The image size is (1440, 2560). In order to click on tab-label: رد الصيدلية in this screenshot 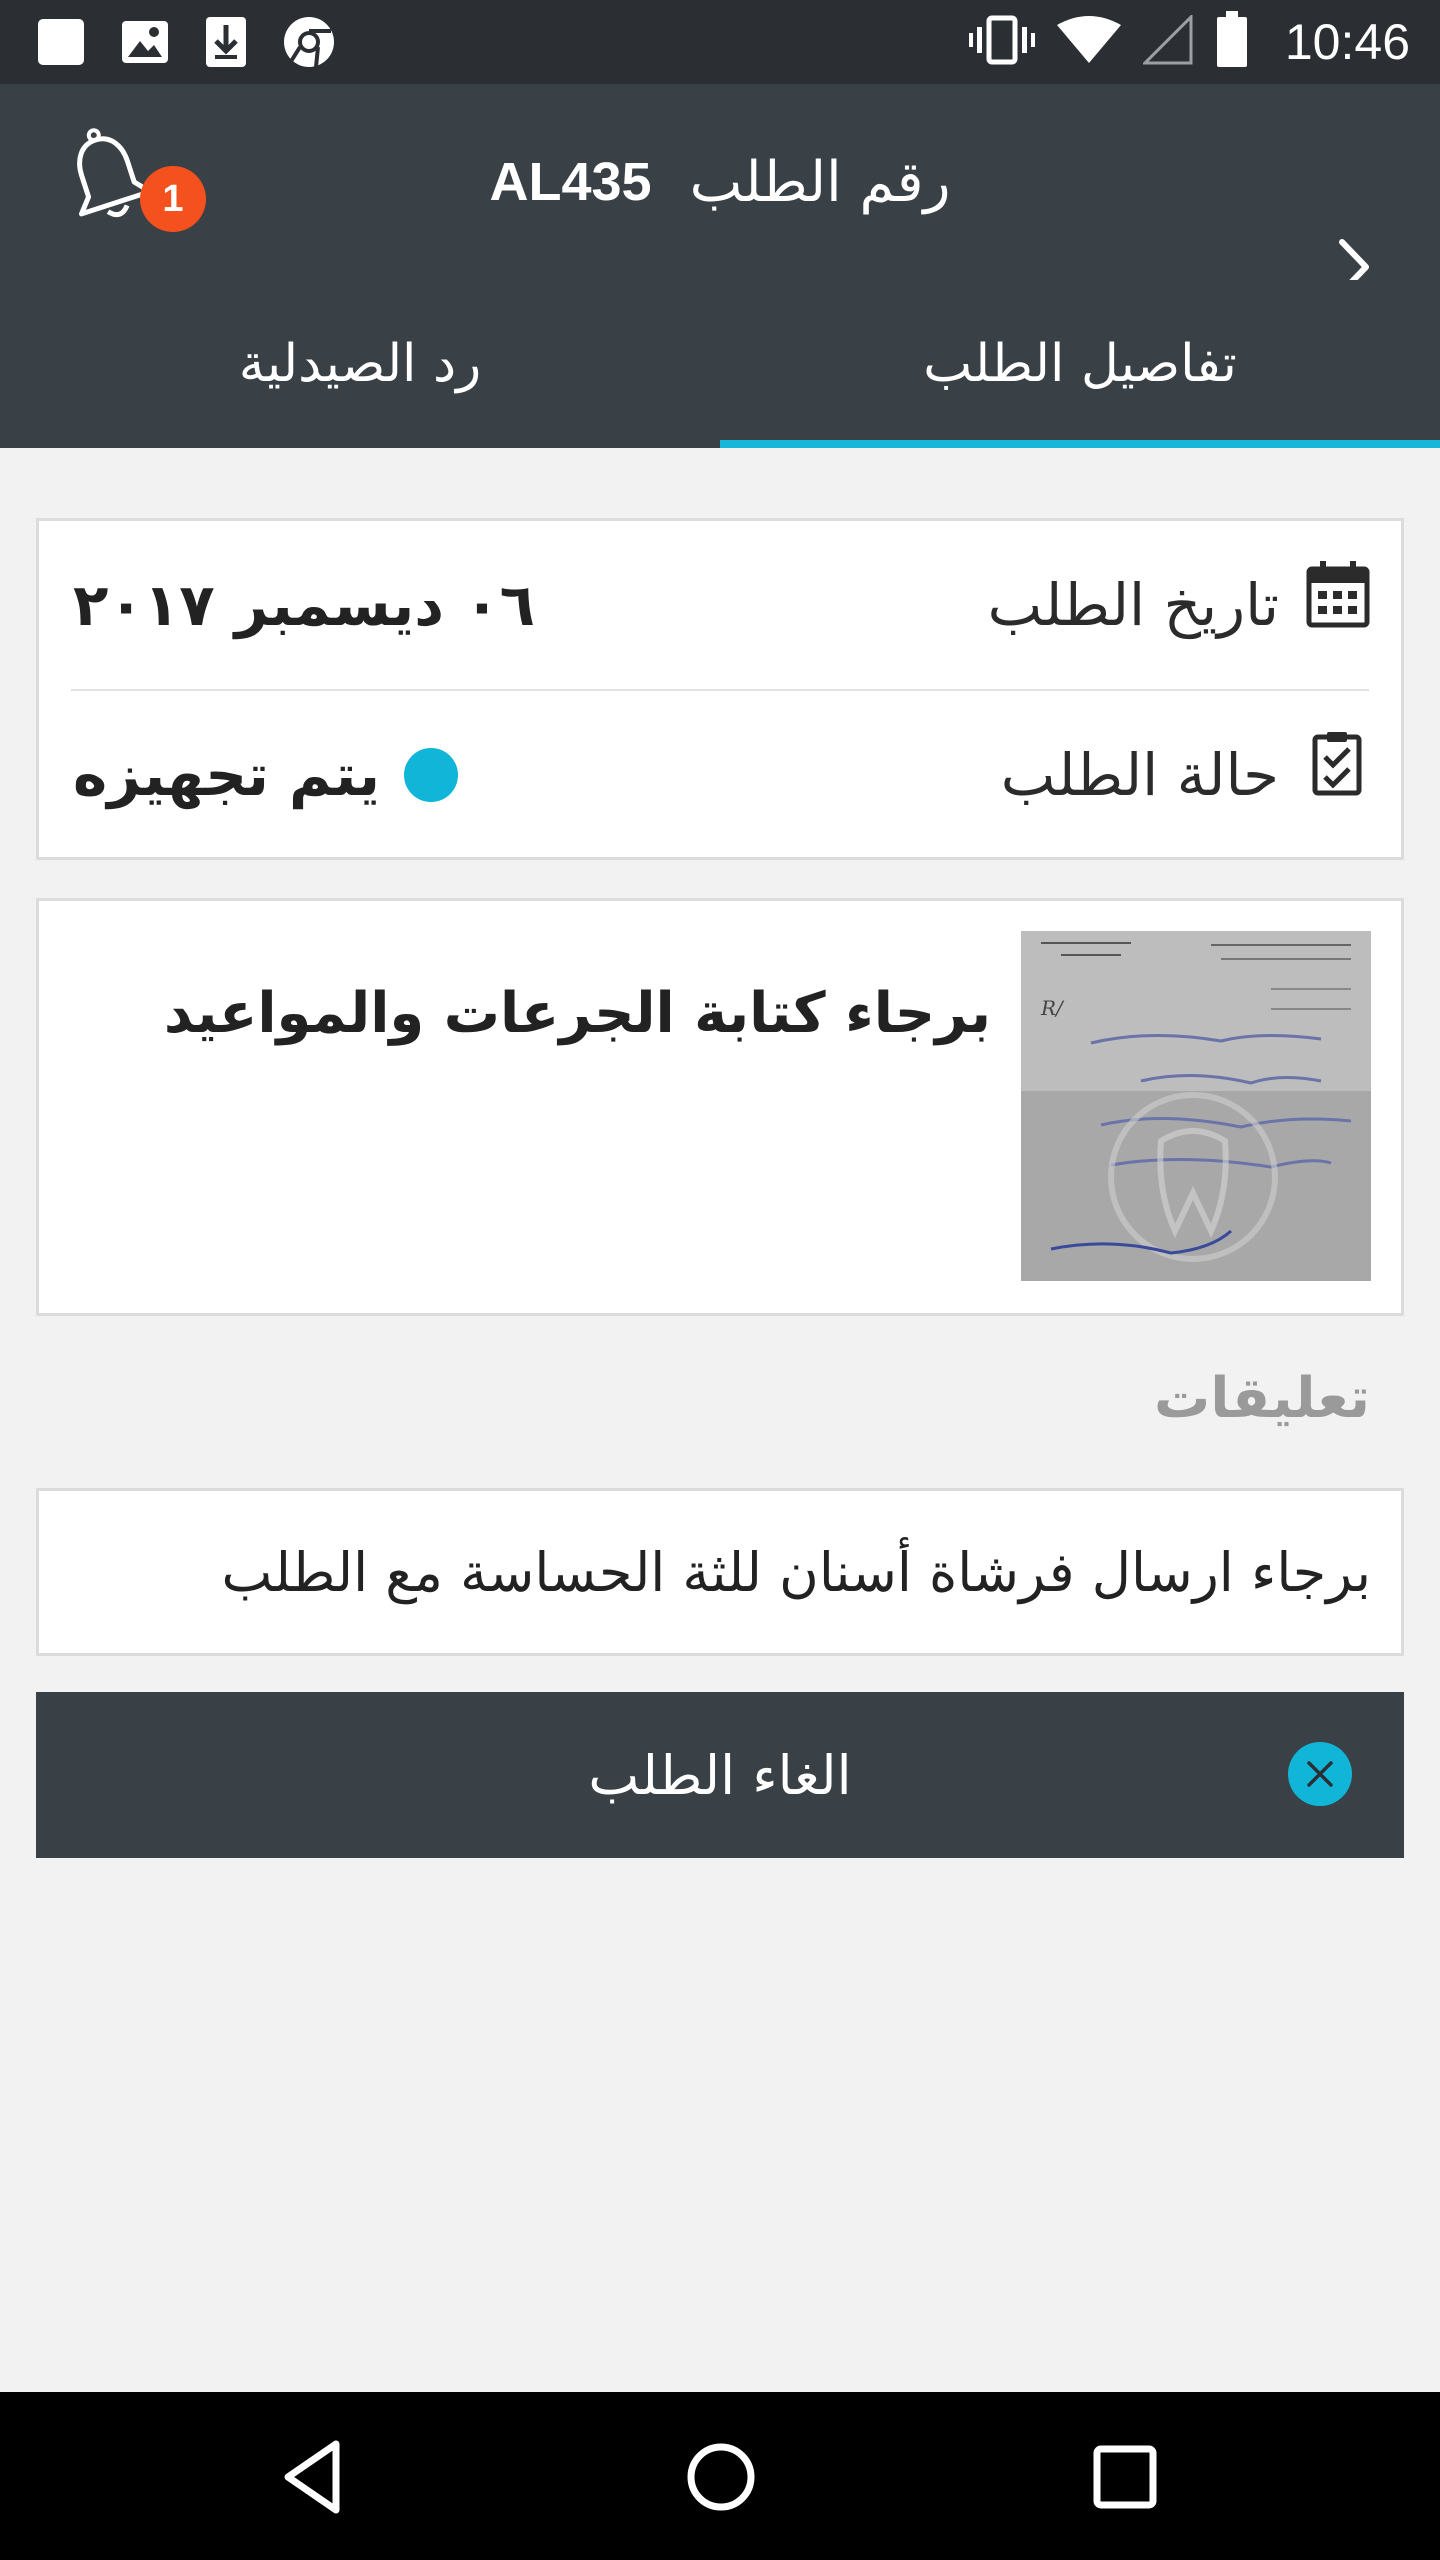, I will do `click(360, 364)`.